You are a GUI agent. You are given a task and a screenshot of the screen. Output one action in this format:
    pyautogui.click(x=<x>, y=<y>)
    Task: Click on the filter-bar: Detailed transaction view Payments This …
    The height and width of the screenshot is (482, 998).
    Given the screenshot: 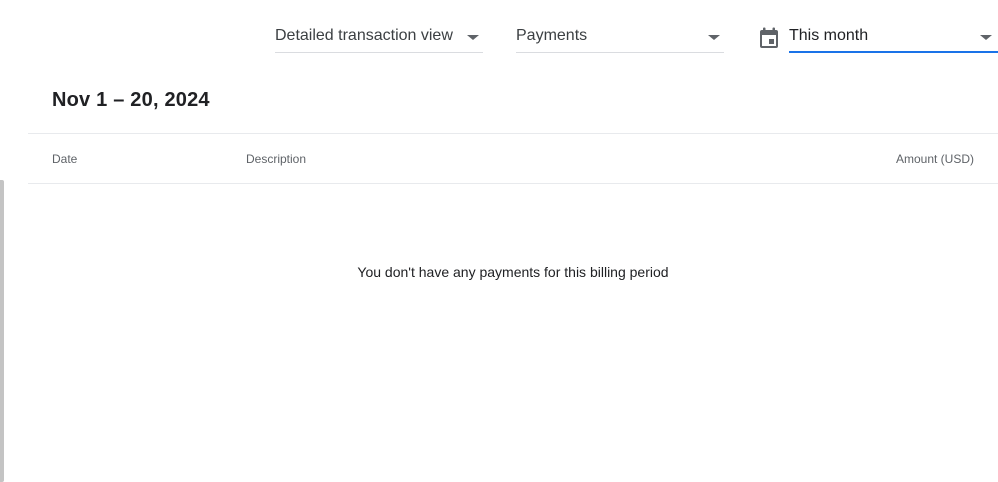 What is the action you would take?
    pyautogui.click(x=499, y=38)
    